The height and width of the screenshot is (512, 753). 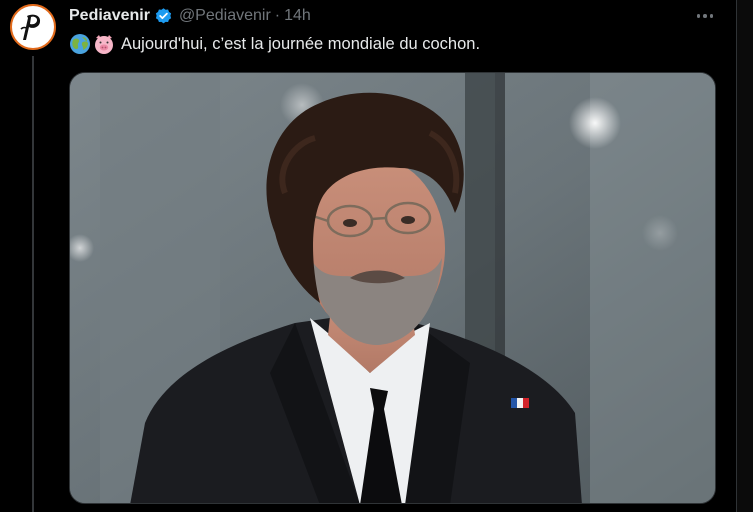 I want to click on verified-badge-icon, so click(x=163, y=16).